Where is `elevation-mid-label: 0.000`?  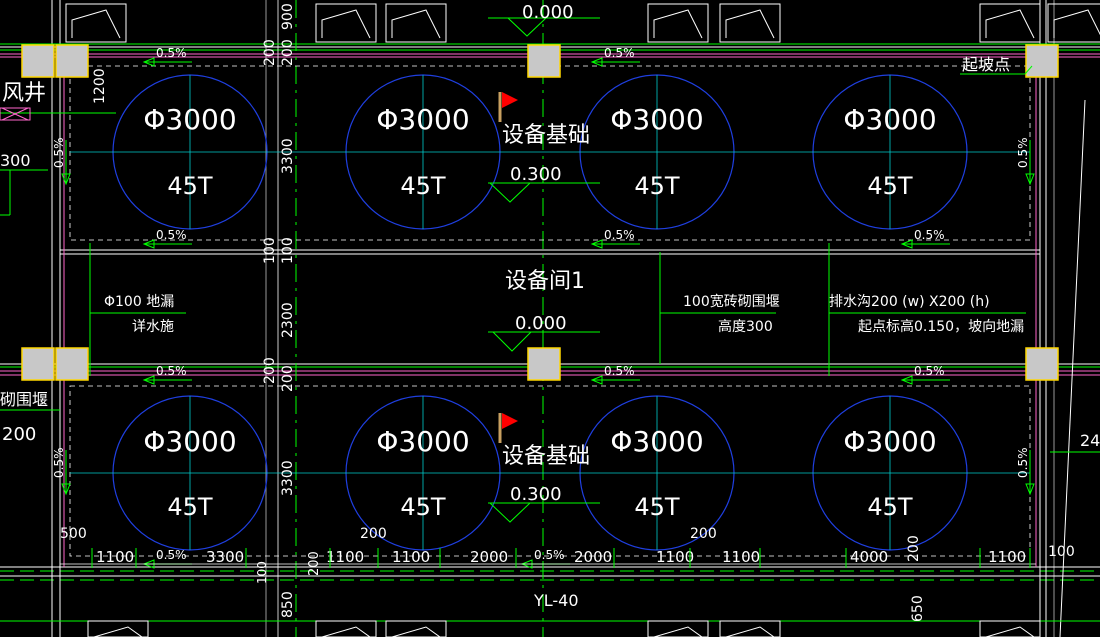 elevation-mid-label: 0.000 is located at coordinates (541, 323).